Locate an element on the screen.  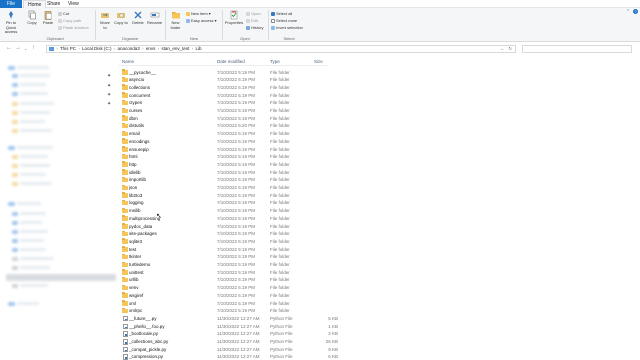
folder-row: xmlrpc 7/10/2022 5:19 PM File folder is located at coordinates (227, 310).